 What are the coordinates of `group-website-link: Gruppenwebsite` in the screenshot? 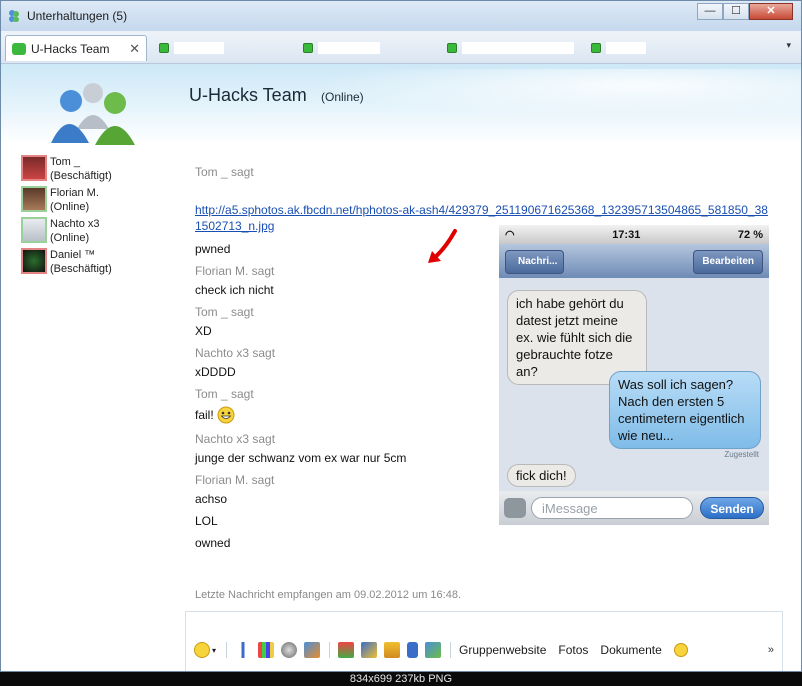 It's located at (502, 650).